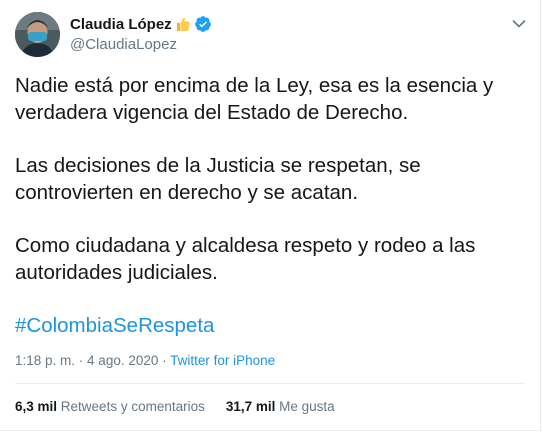  I want to click on thumbs-up-icon, so click(183, 24).